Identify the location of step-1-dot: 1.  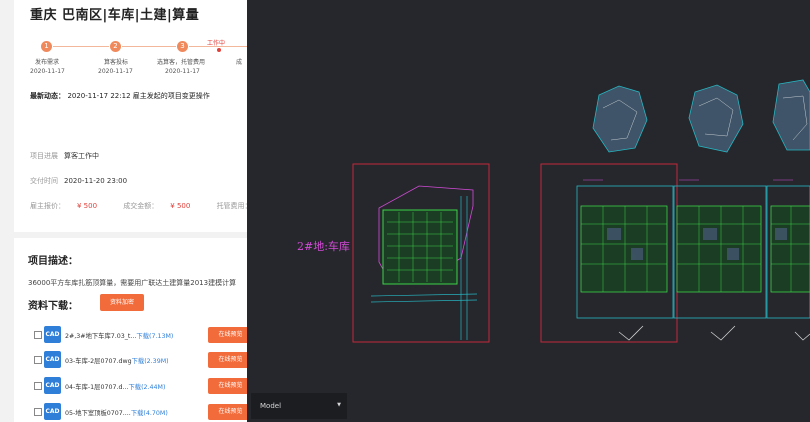
(46, 46).